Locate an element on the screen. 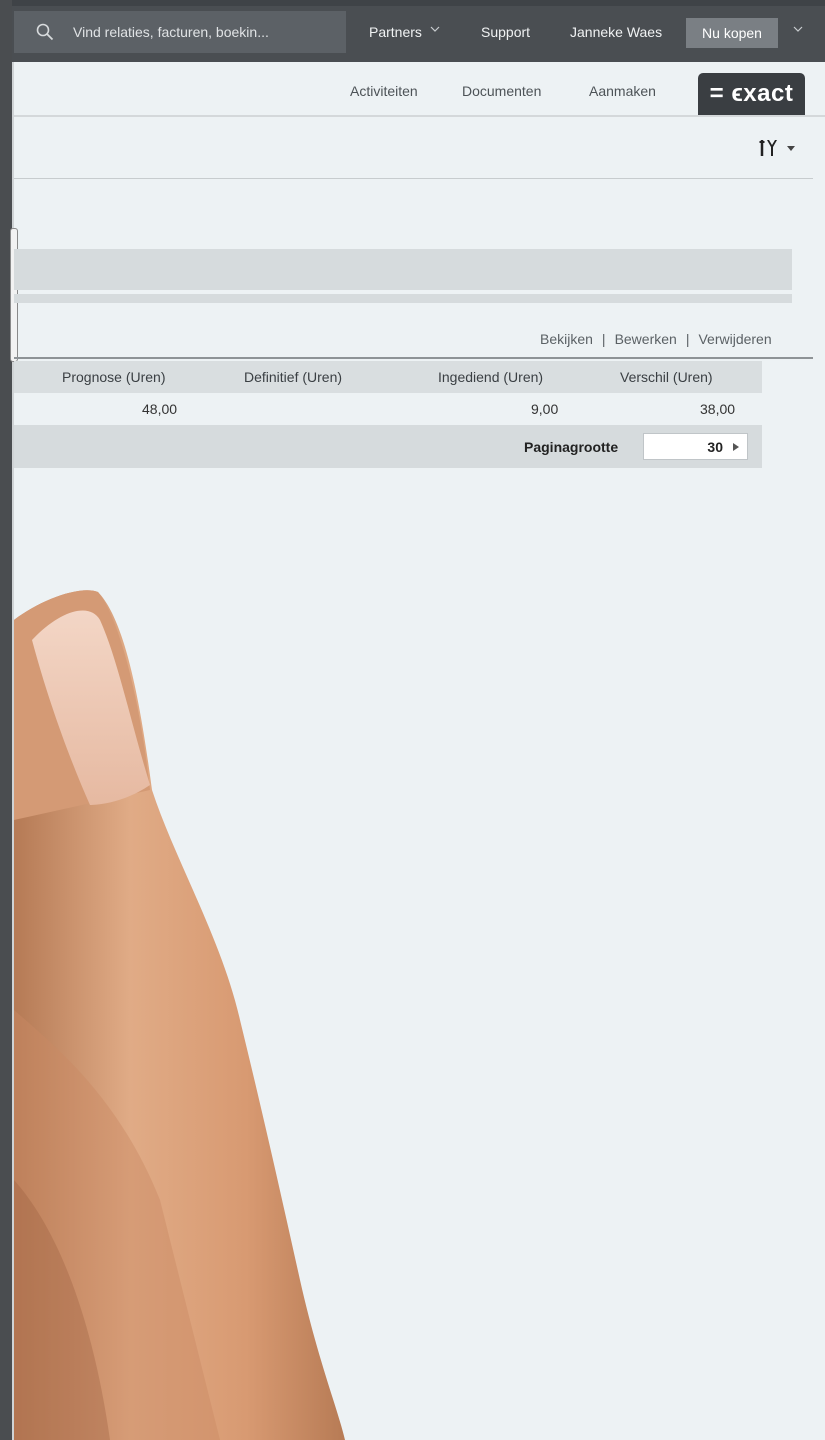  page-size-label: Paginagrootte is located at coordinates (571, 447).